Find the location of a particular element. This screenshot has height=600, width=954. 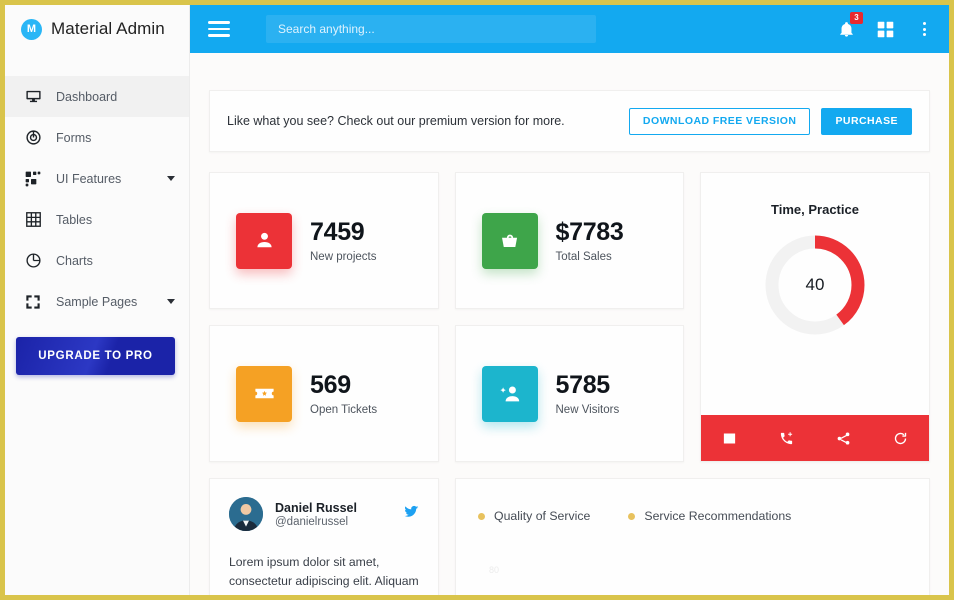

tweet-author: Daniel Russel @danielrussel is located at coordinates (316, 514).